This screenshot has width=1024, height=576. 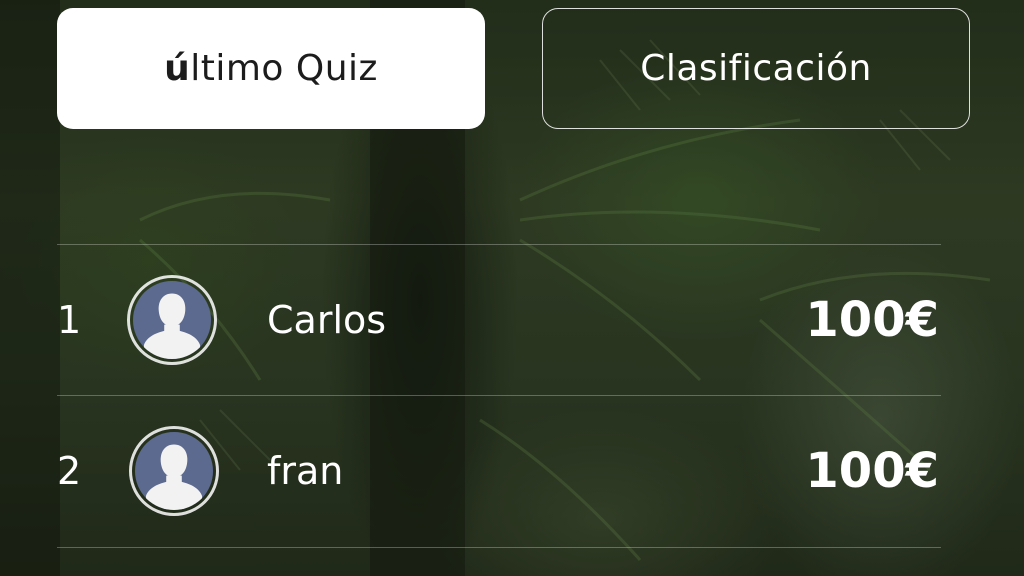 I want to click on tab-last-quiz-label: ltimo Quiz, so click(x=284, y=68).